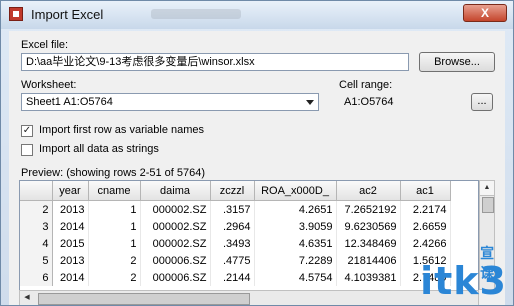 The height and width of the screenshot is (306, 514). I want to click on scroll-up-icon: ▲, so click(487, 188).